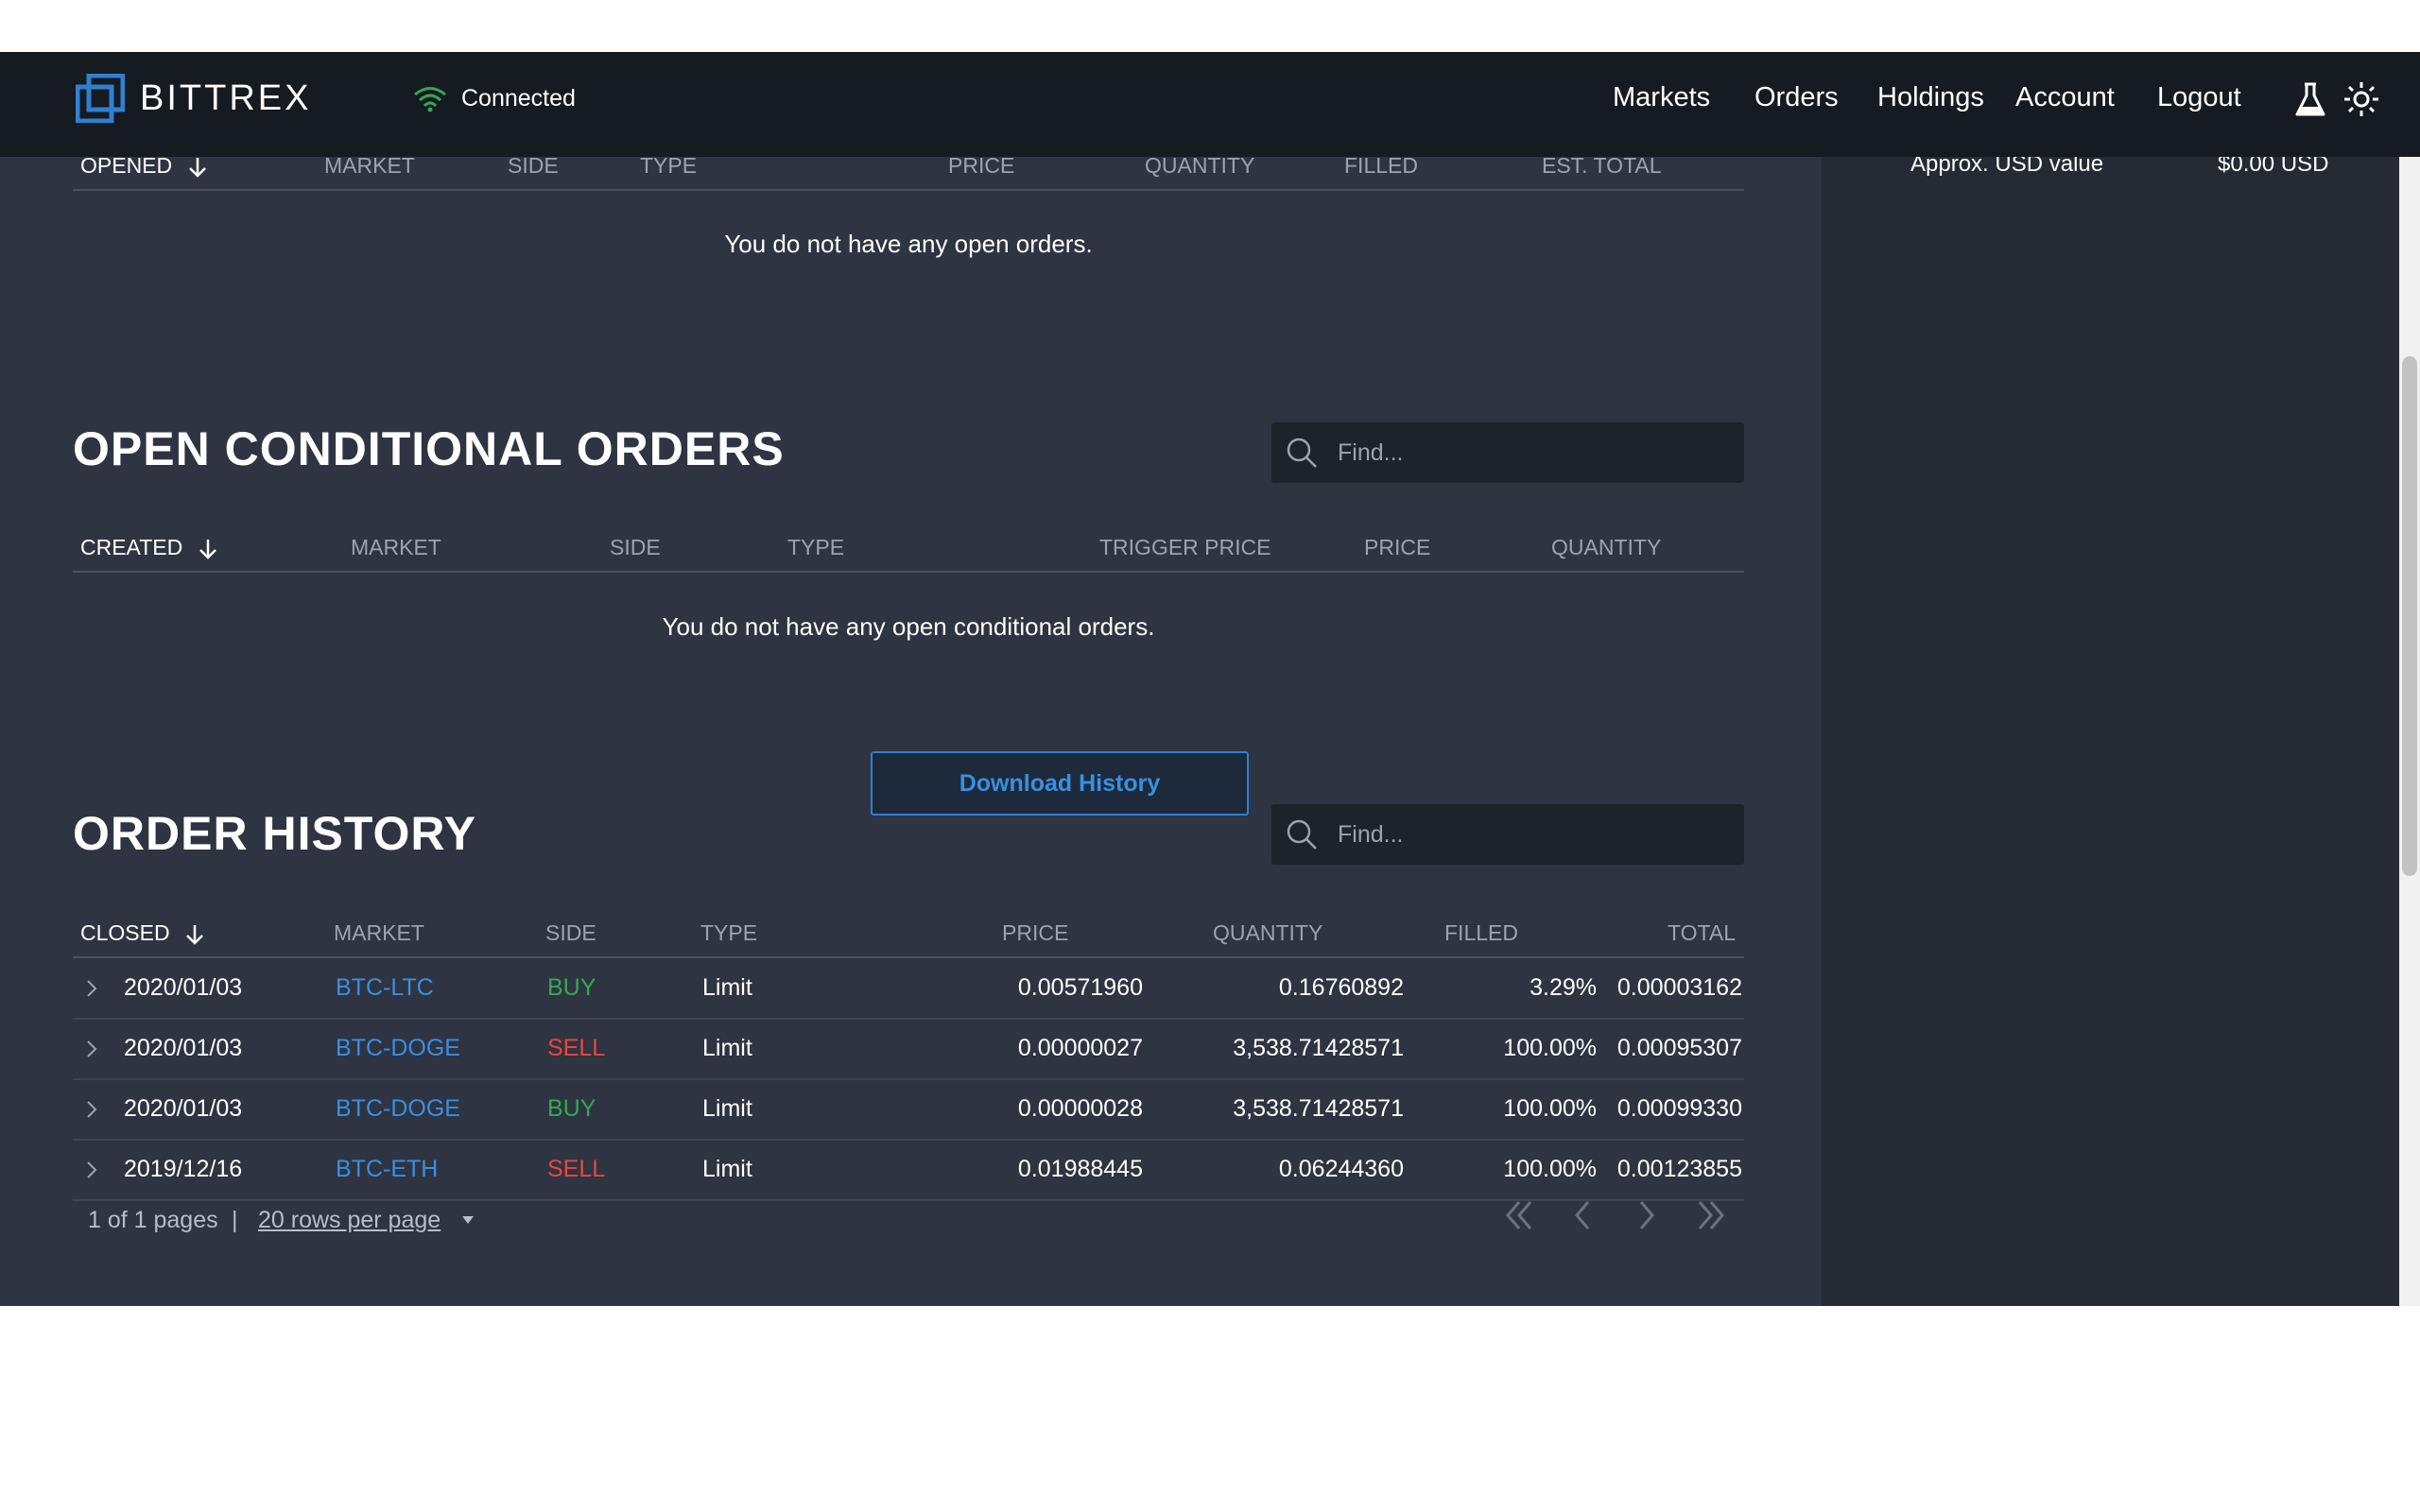 The image size is (2420, 1512). I want to click on col-created-label: CREATED, so click(131, 547).